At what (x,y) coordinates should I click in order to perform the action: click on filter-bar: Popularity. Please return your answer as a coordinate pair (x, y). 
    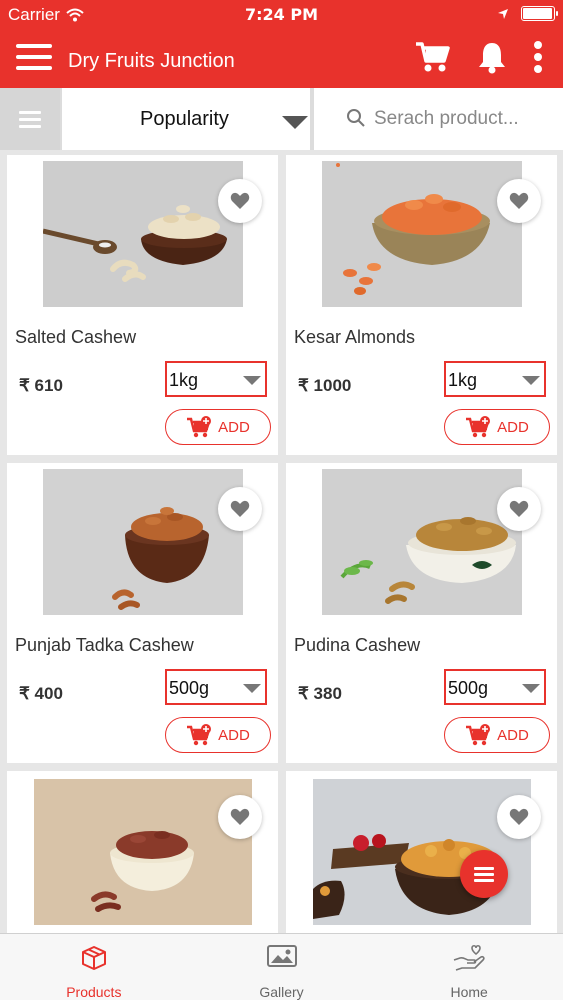
    Looking at the image, I should click on (281, 119).